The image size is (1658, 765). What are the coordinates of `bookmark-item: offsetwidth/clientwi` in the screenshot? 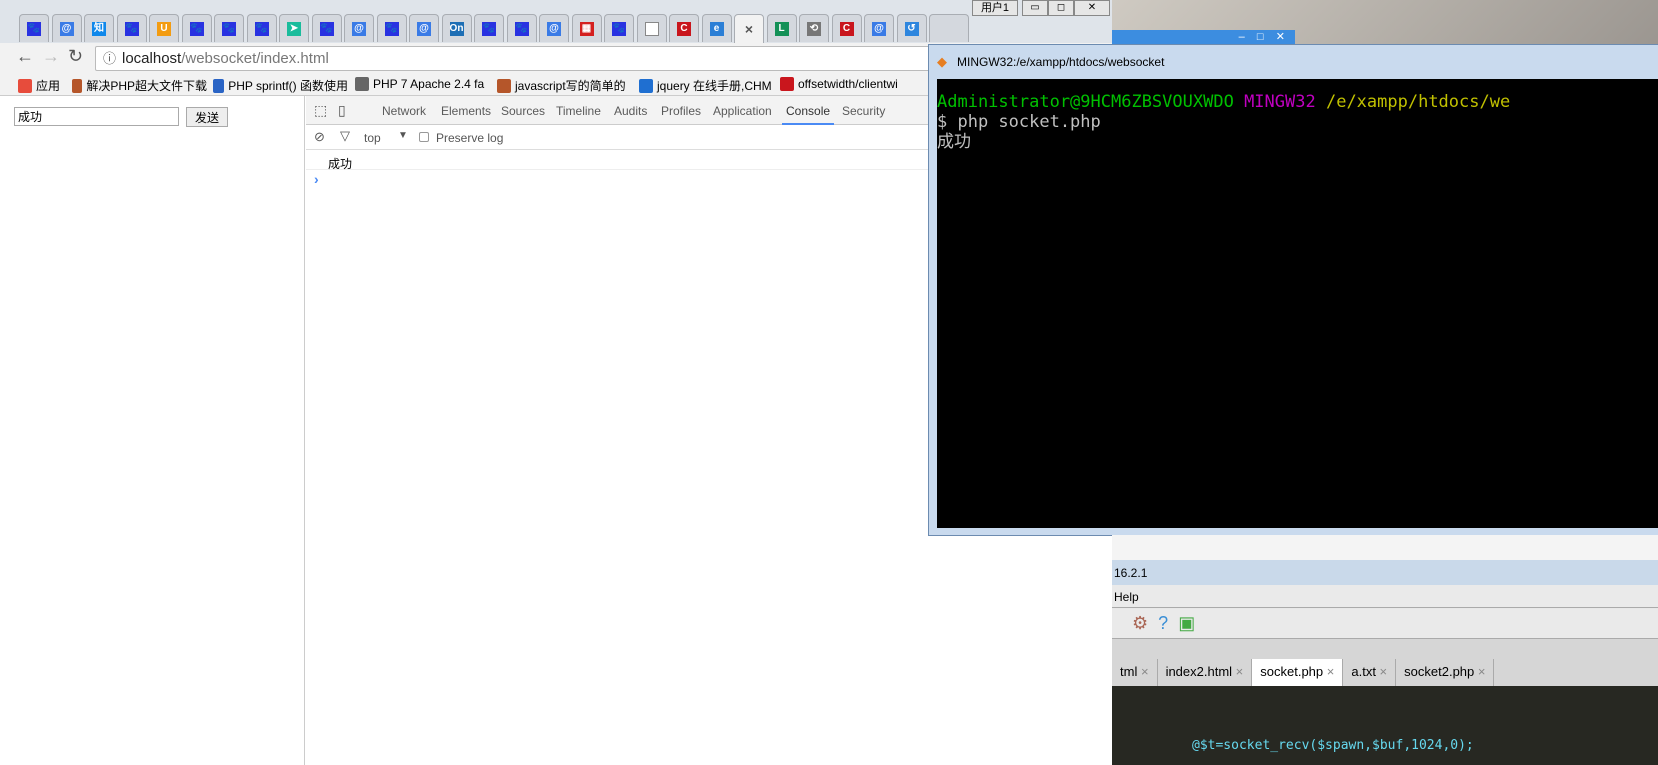 It's located at (847, 84).